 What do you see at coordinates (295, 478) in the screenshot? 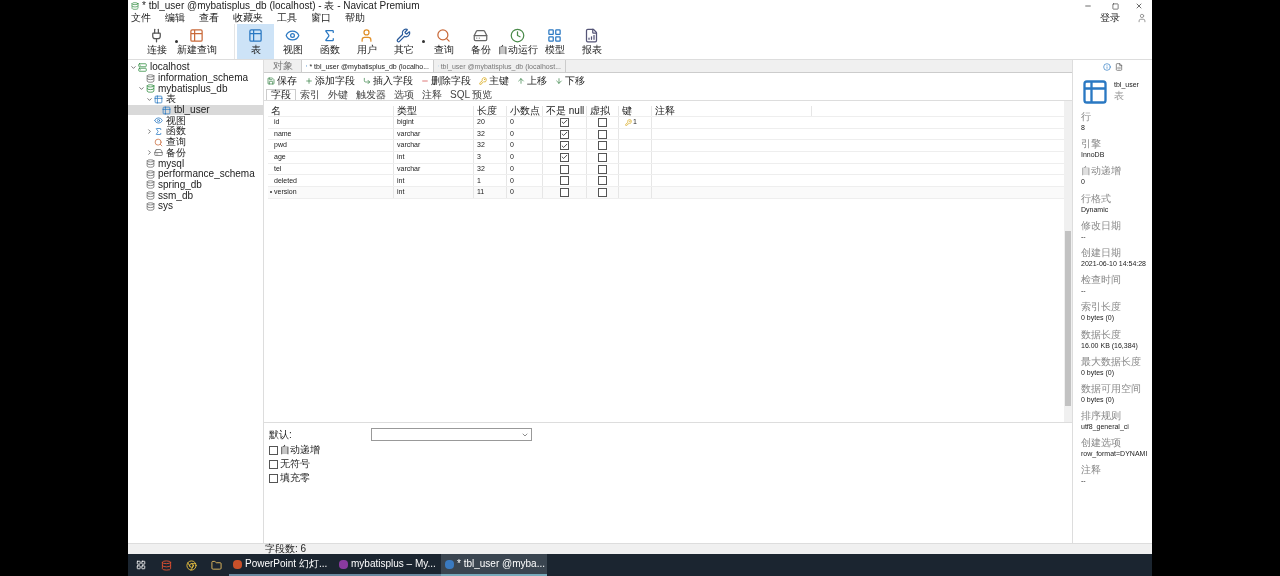
I see `checkbox-label: 填充零` at bounding box center [295, 478].